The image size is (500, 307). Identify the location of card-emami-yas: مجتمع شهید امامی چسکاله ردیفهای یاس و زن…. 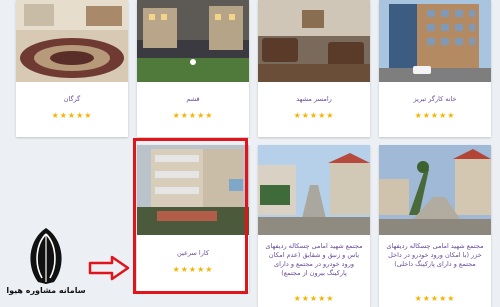
(314, 226).